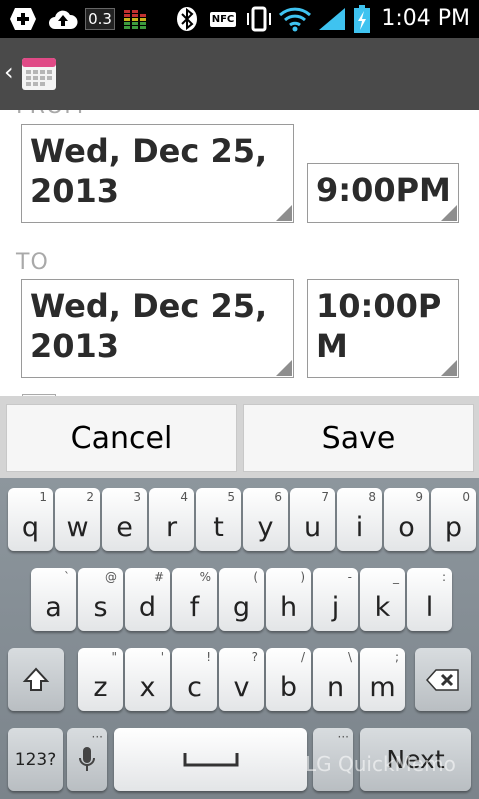 This screenshot has height=799, width=479. I want to click on to-date-field: Wed, Dec 25, 2013, so click(157, 328).